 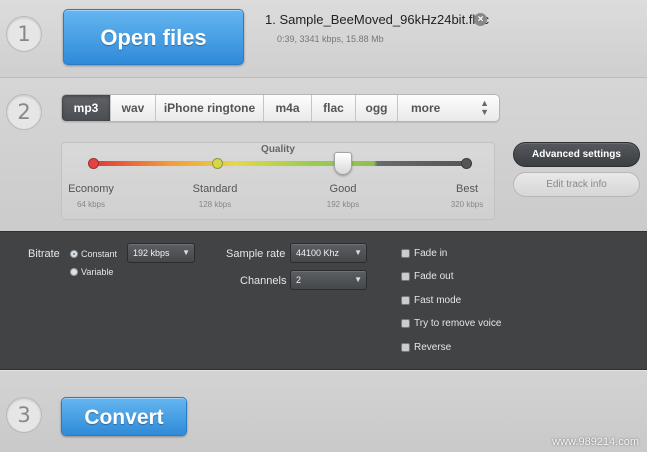 What do you see at coordinates (74, 272) in the screenshot?
I see `bitrate-variable-radio` at bounding box center [74, 272].